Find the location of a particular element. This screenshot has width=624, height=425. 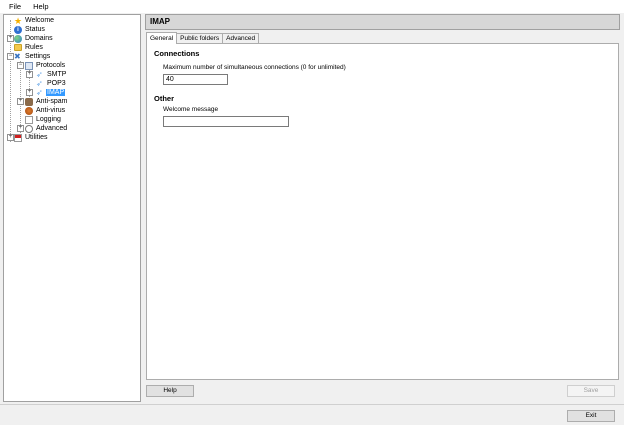

folder-icon is located at coordinates (18, 47).